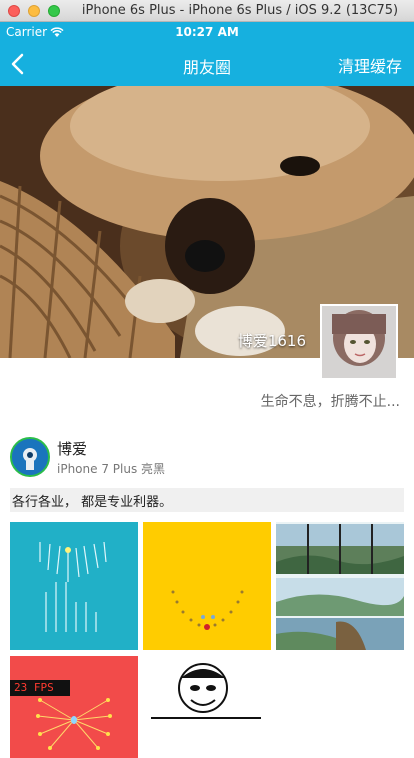 The height and width of the screenshot is (758, 414). What do you see at coordinates (72, 448) in the screenshot?
I see `post-author-name: 博爱` at bounding box center [72, 448].